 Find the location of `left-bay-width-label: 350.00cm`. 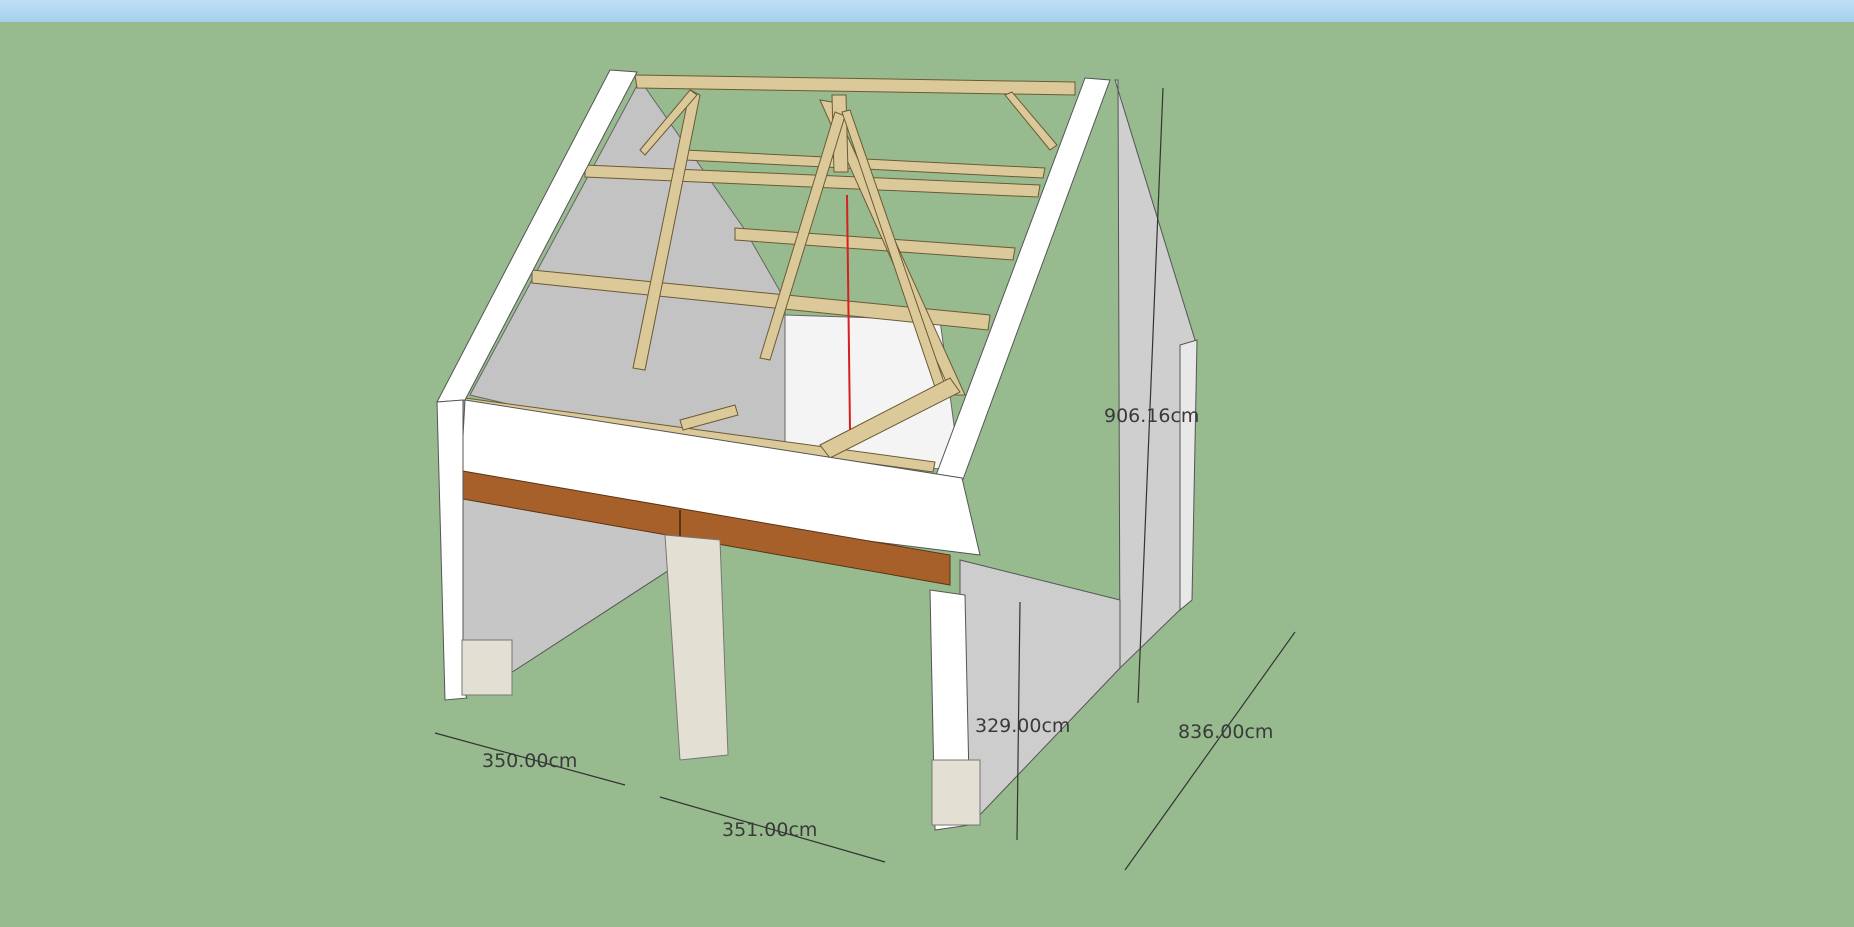

left-bay-width-label: 350.00cm is located at coordinates (530, 761).